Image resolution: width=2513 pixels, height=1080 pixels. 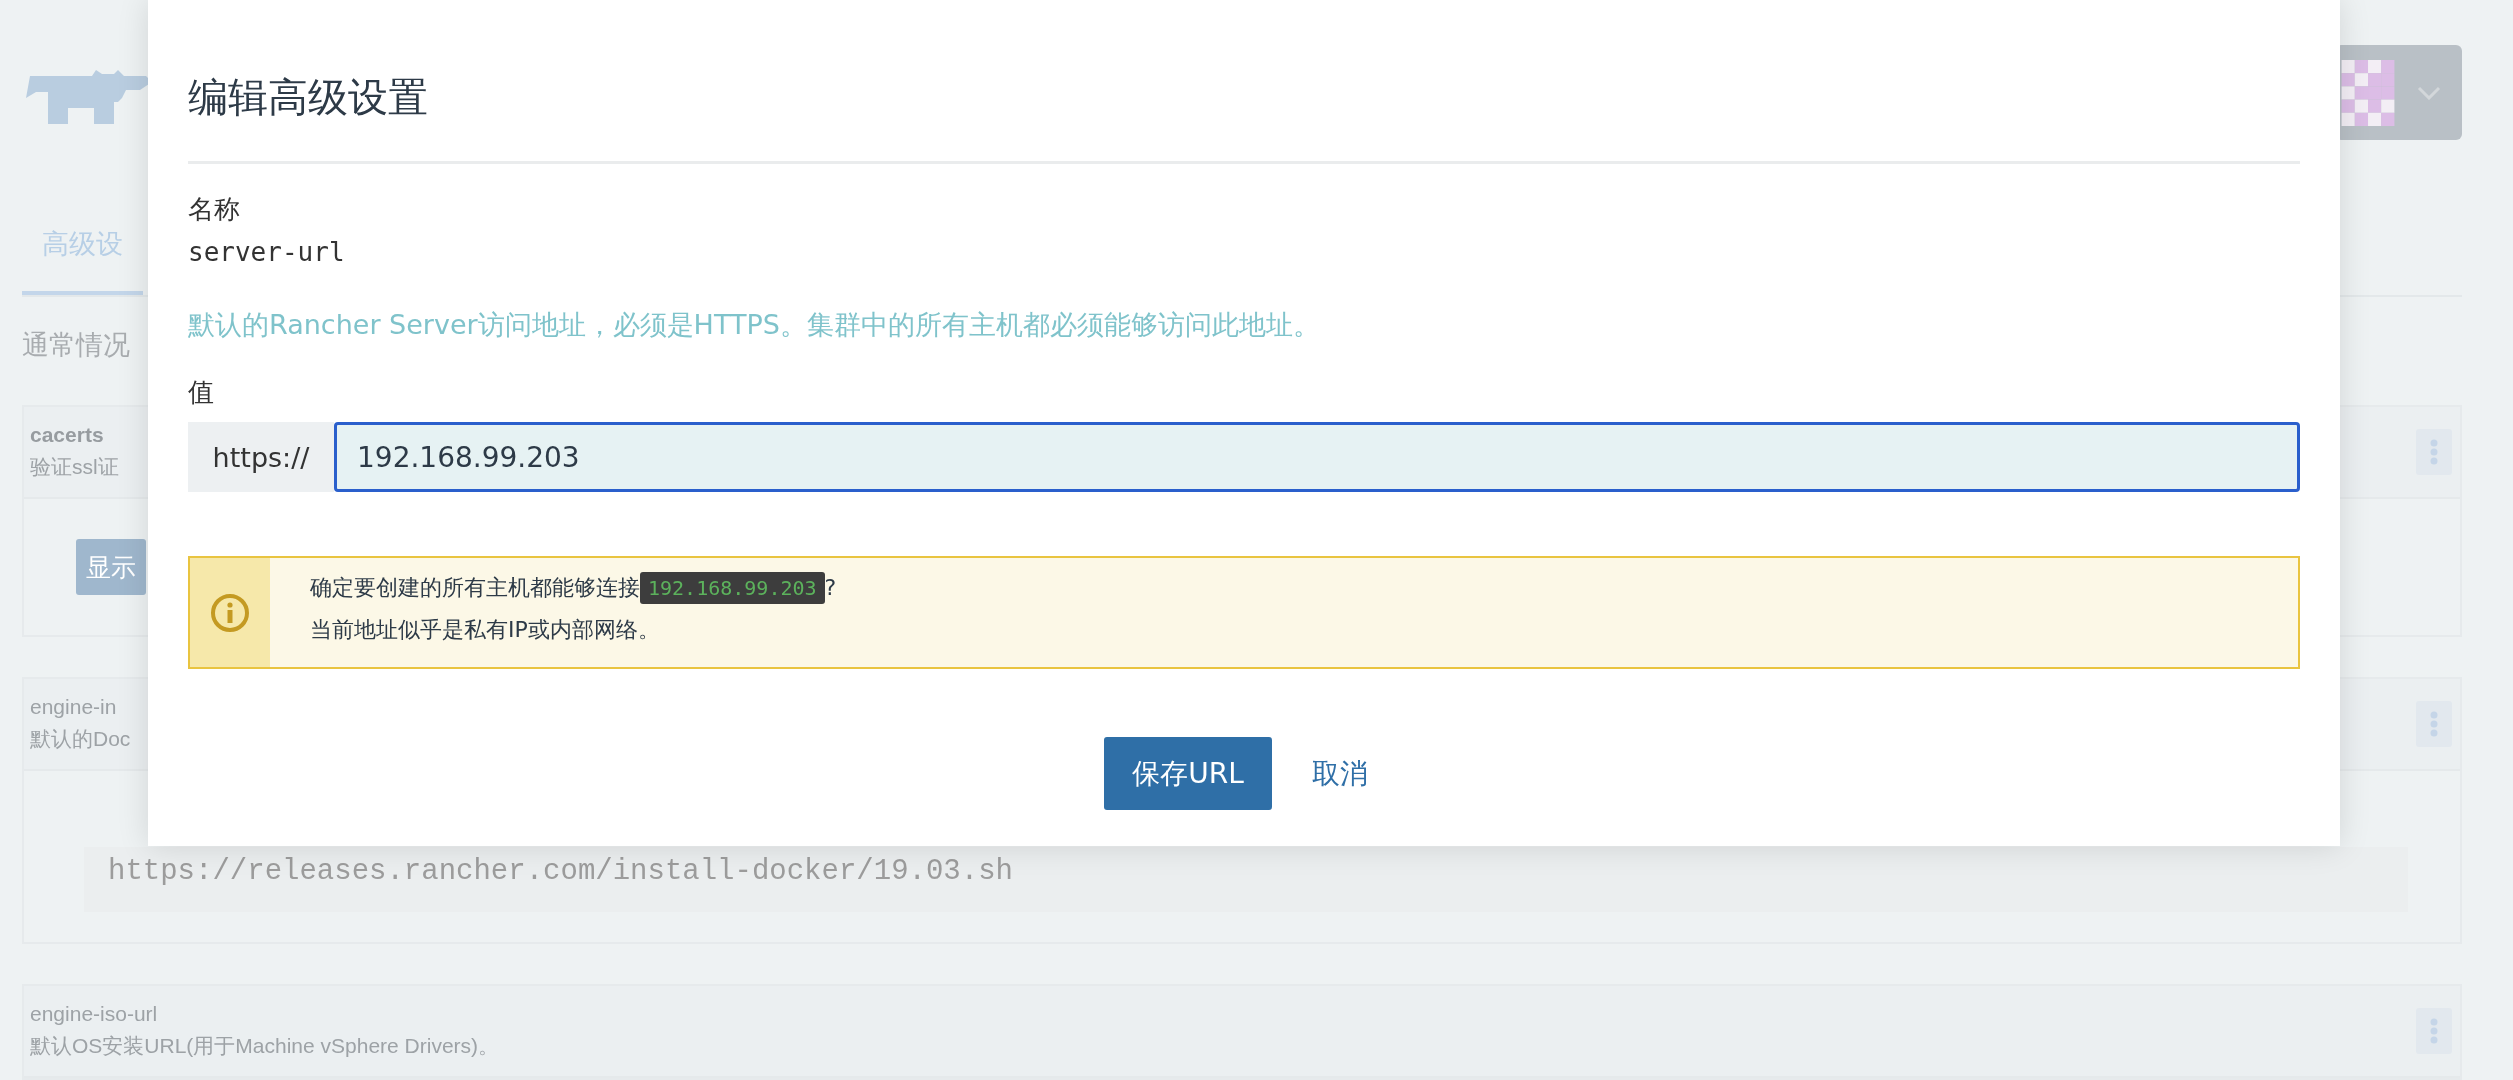 I want to click on warning-note: 当前地址似乎是私有IP或内部网络。, so click(x=485, y=630).